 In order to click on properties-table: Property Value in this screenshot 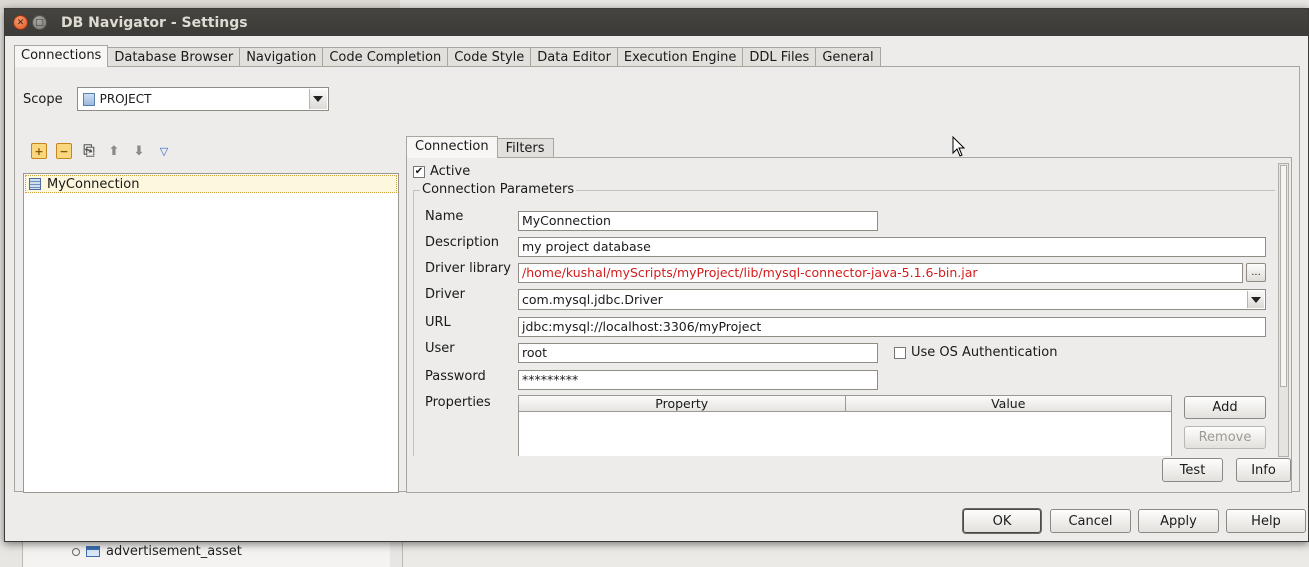, I will do `click(845, 425)`.